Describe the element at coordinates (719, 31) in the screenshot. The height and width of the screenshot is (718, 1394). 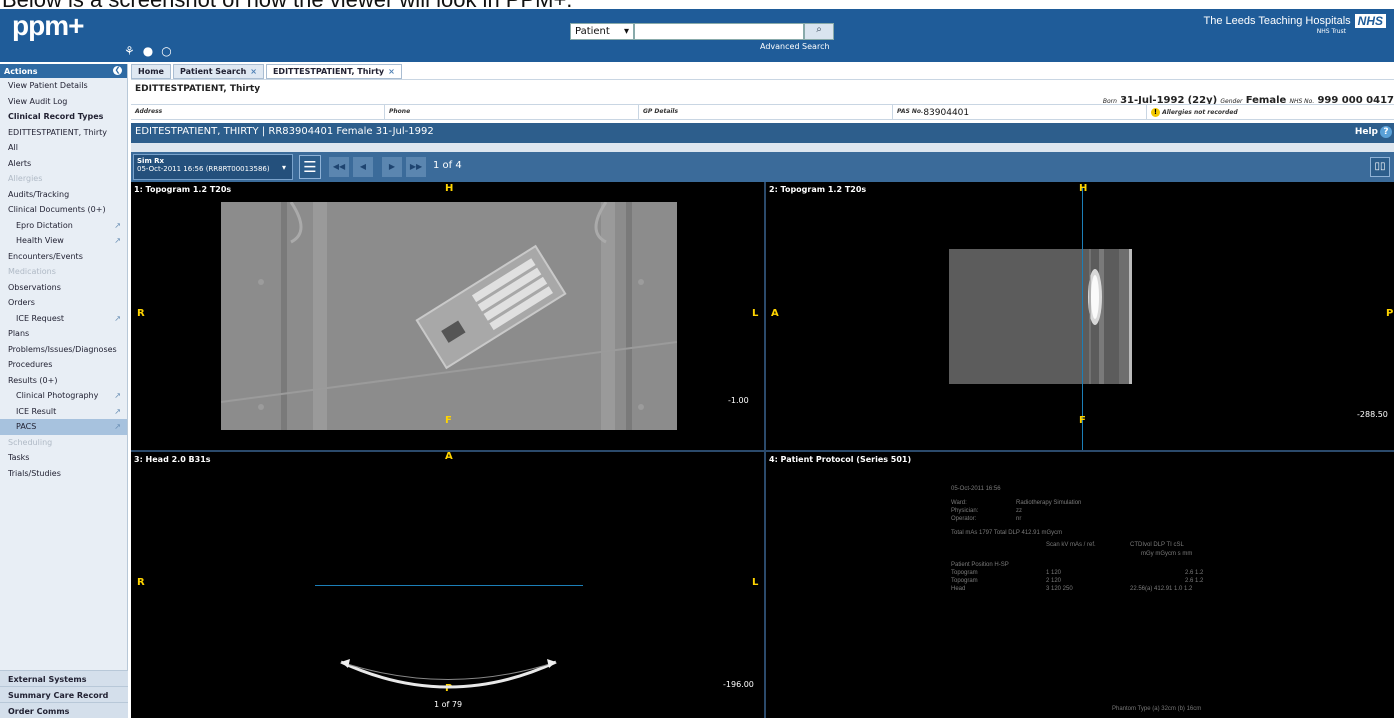
I see `search-input` at that location.